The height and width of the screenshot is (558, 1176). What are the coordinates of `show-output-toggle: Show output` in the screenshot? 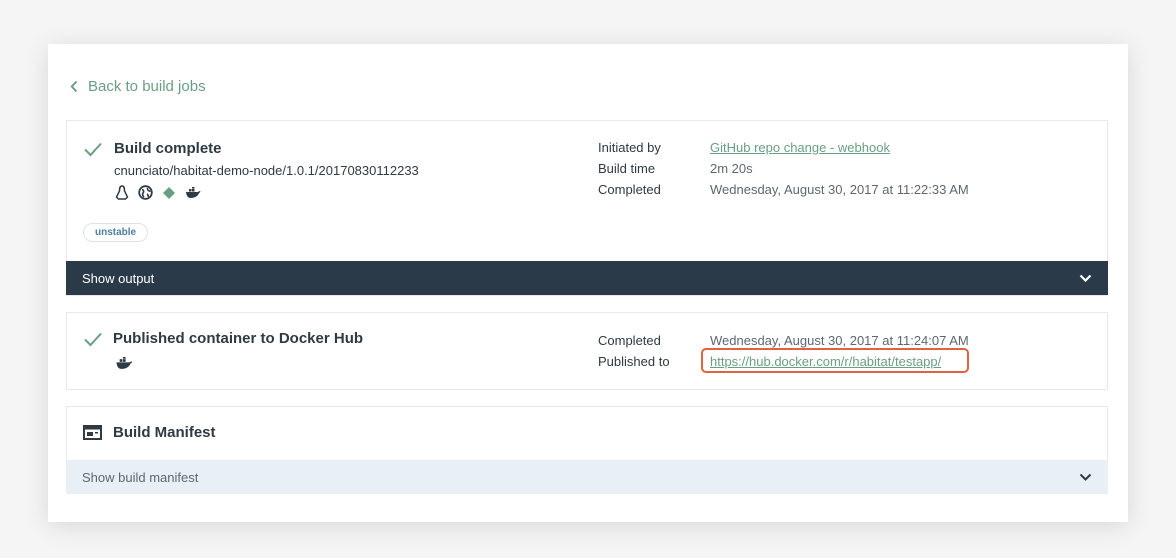 It's located at (587, 278).